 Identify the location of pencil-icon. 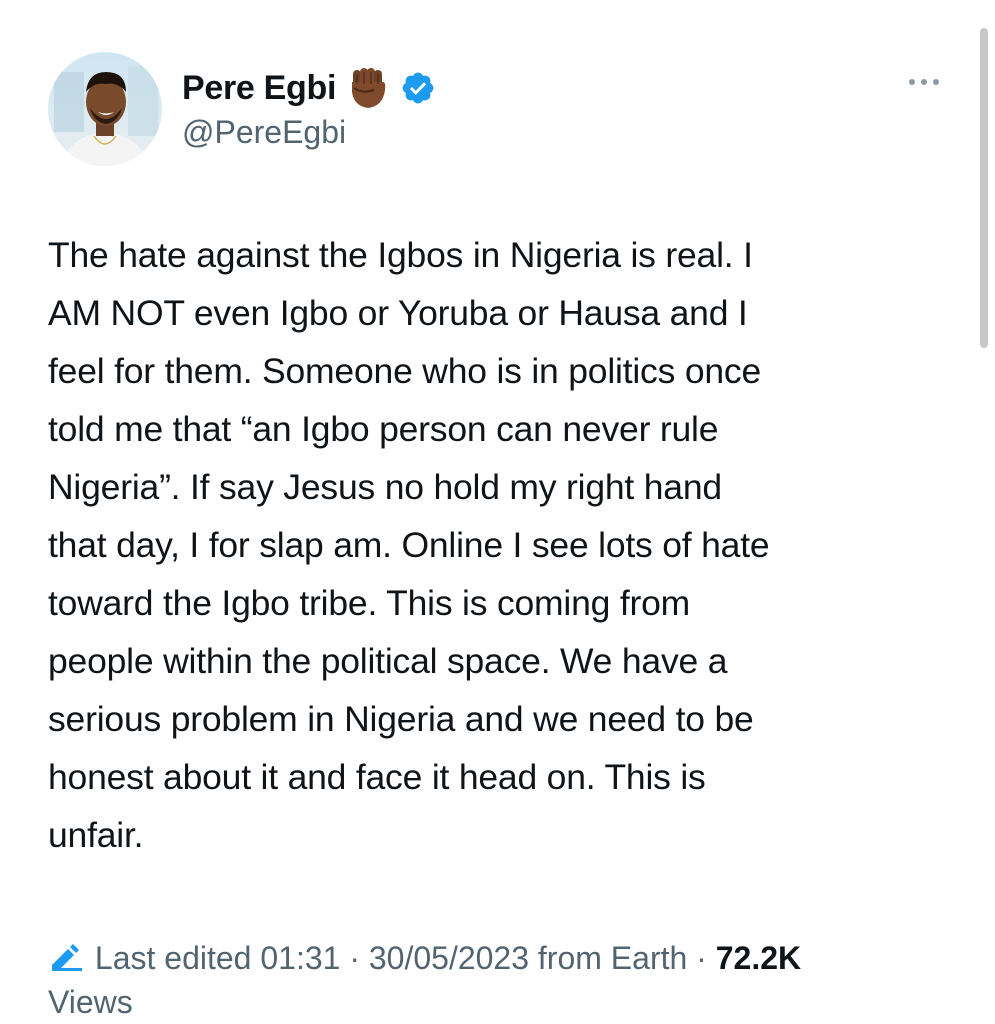
(67, 954).